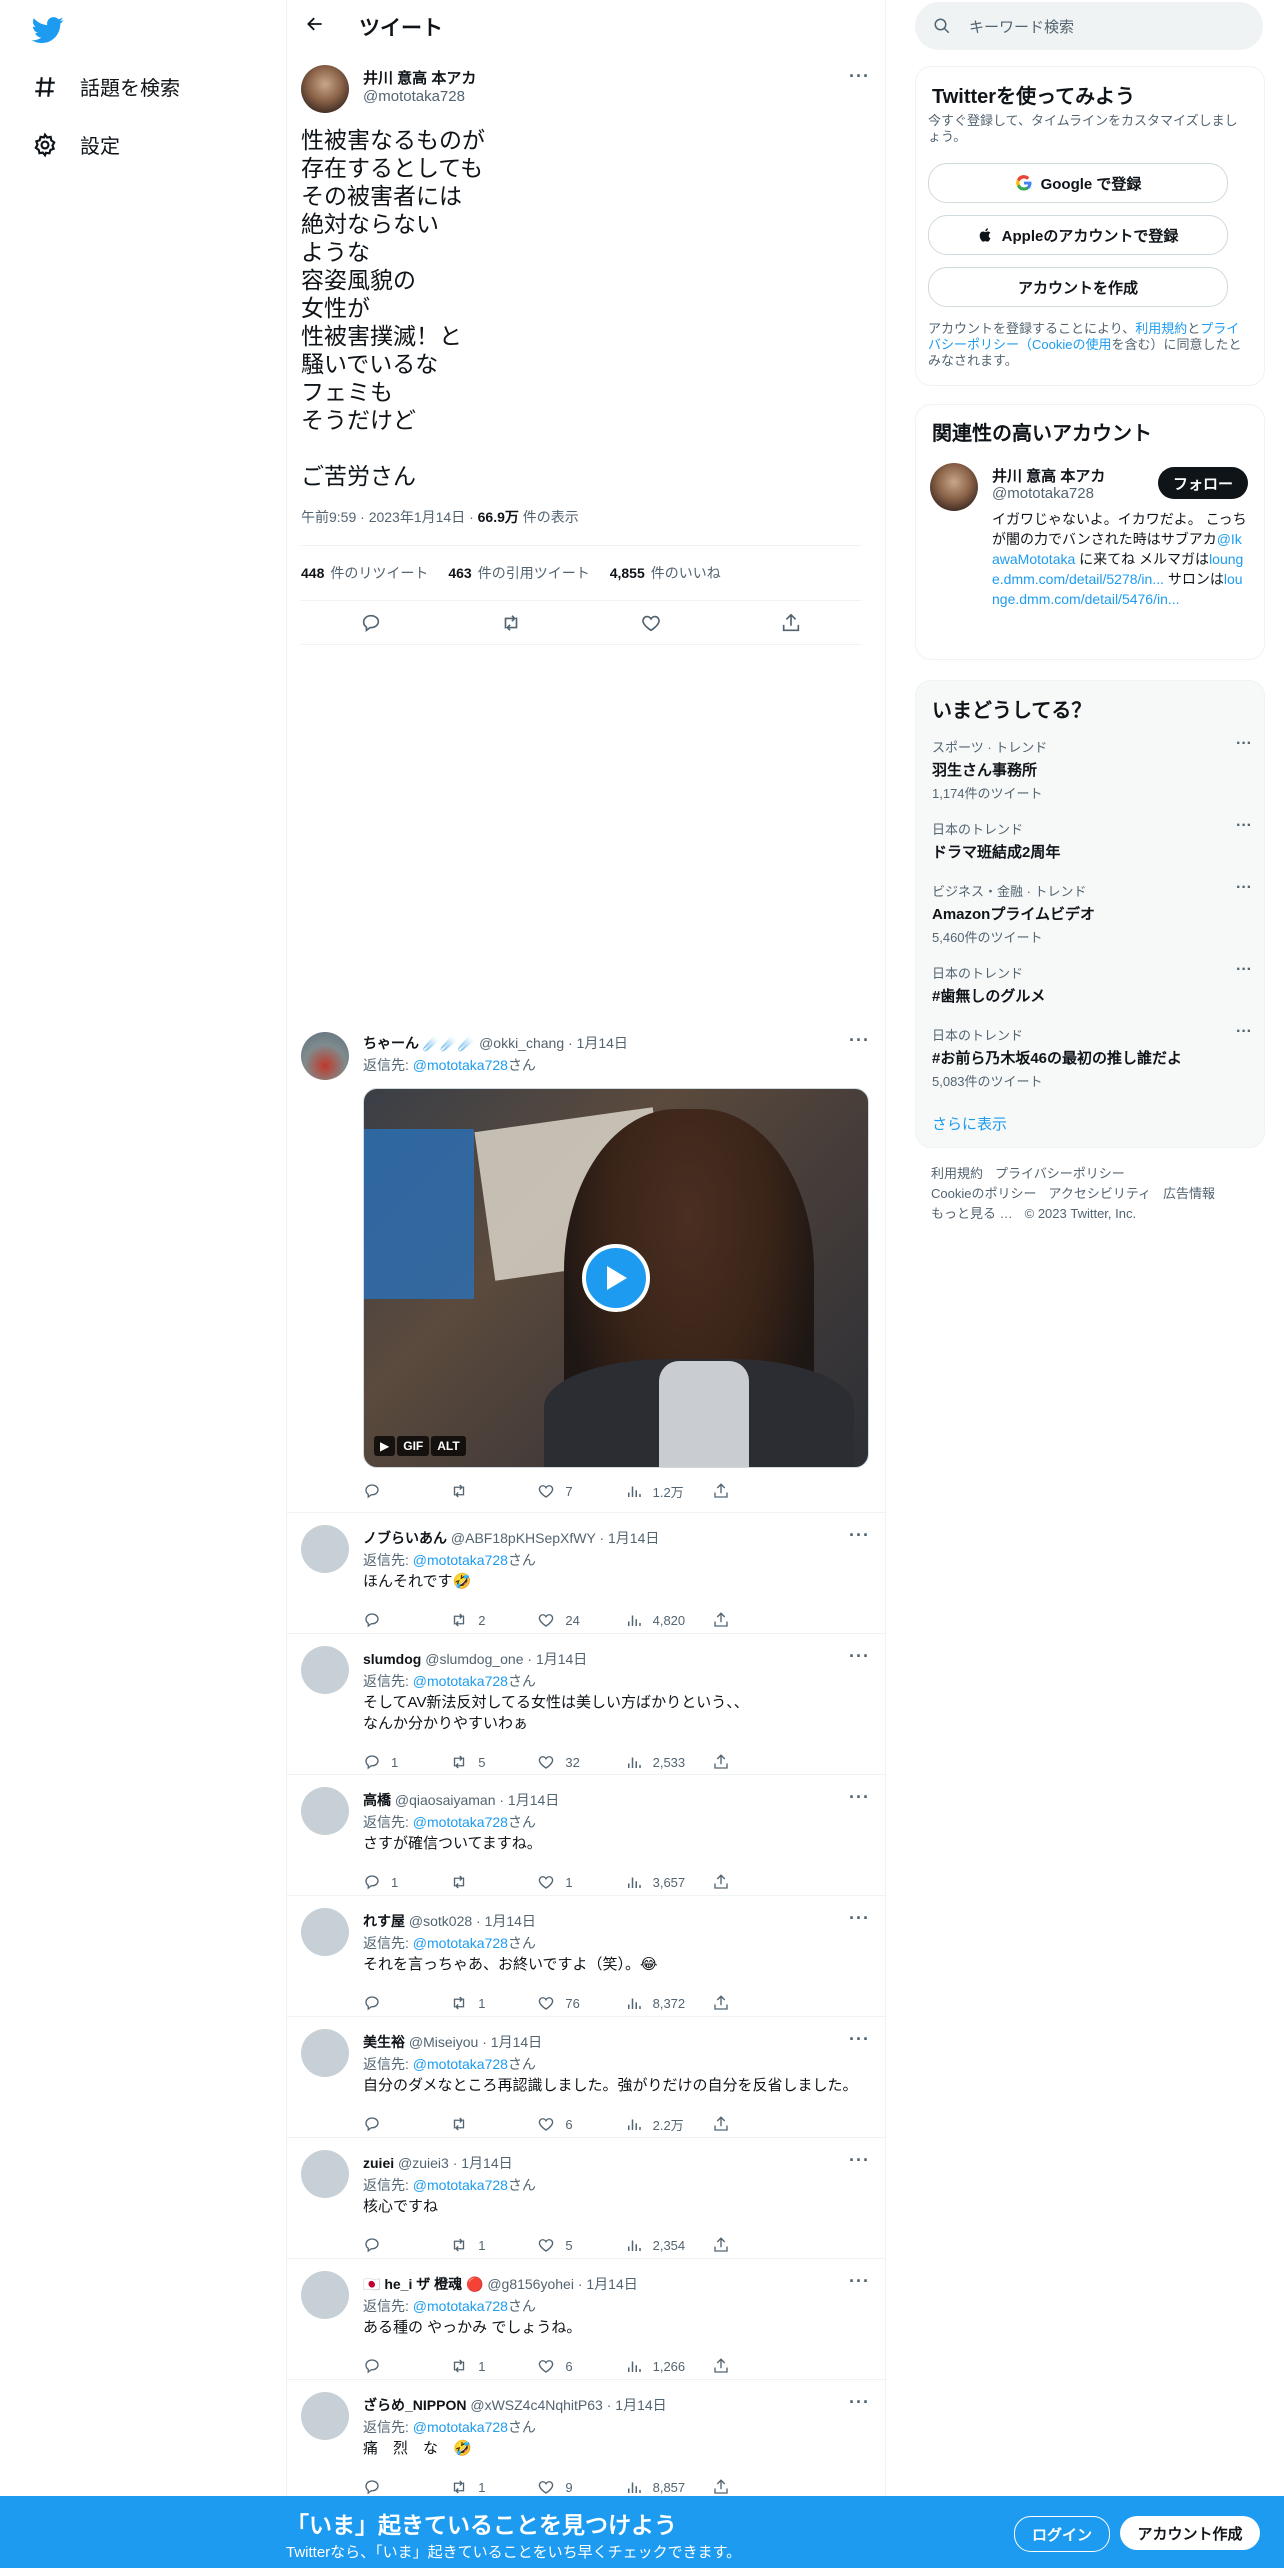  What do you see at coordinates (493, 1620) in the screenshot?
I see `retweet-button: 2` at bounding box center [493, 1620].